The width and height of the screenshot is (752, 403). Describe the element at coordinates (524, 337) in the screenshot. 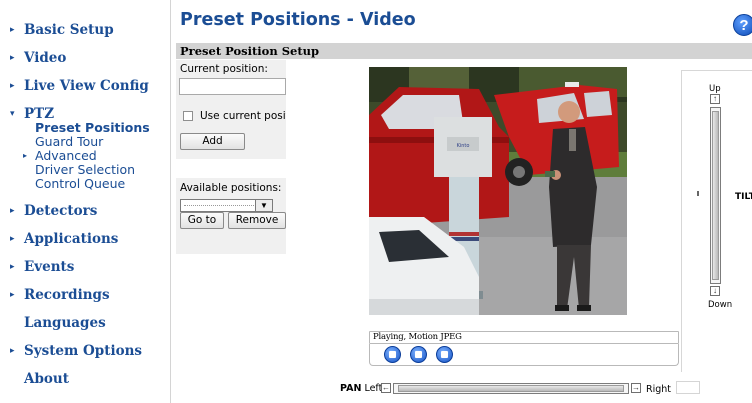

I see `stream-status-bar: Playing, Motion JPEG` at that location.